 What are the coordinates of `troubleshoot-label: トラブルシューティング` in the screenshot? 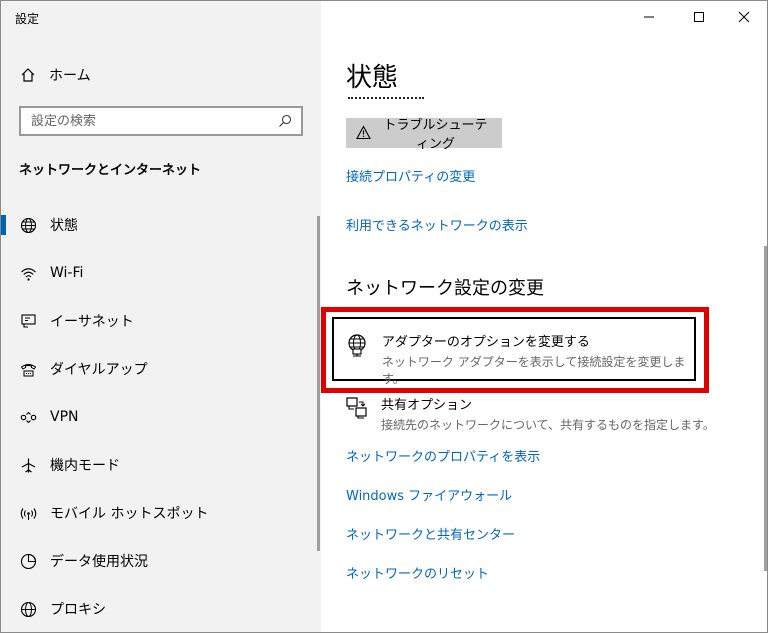 It's located at (435, 135).